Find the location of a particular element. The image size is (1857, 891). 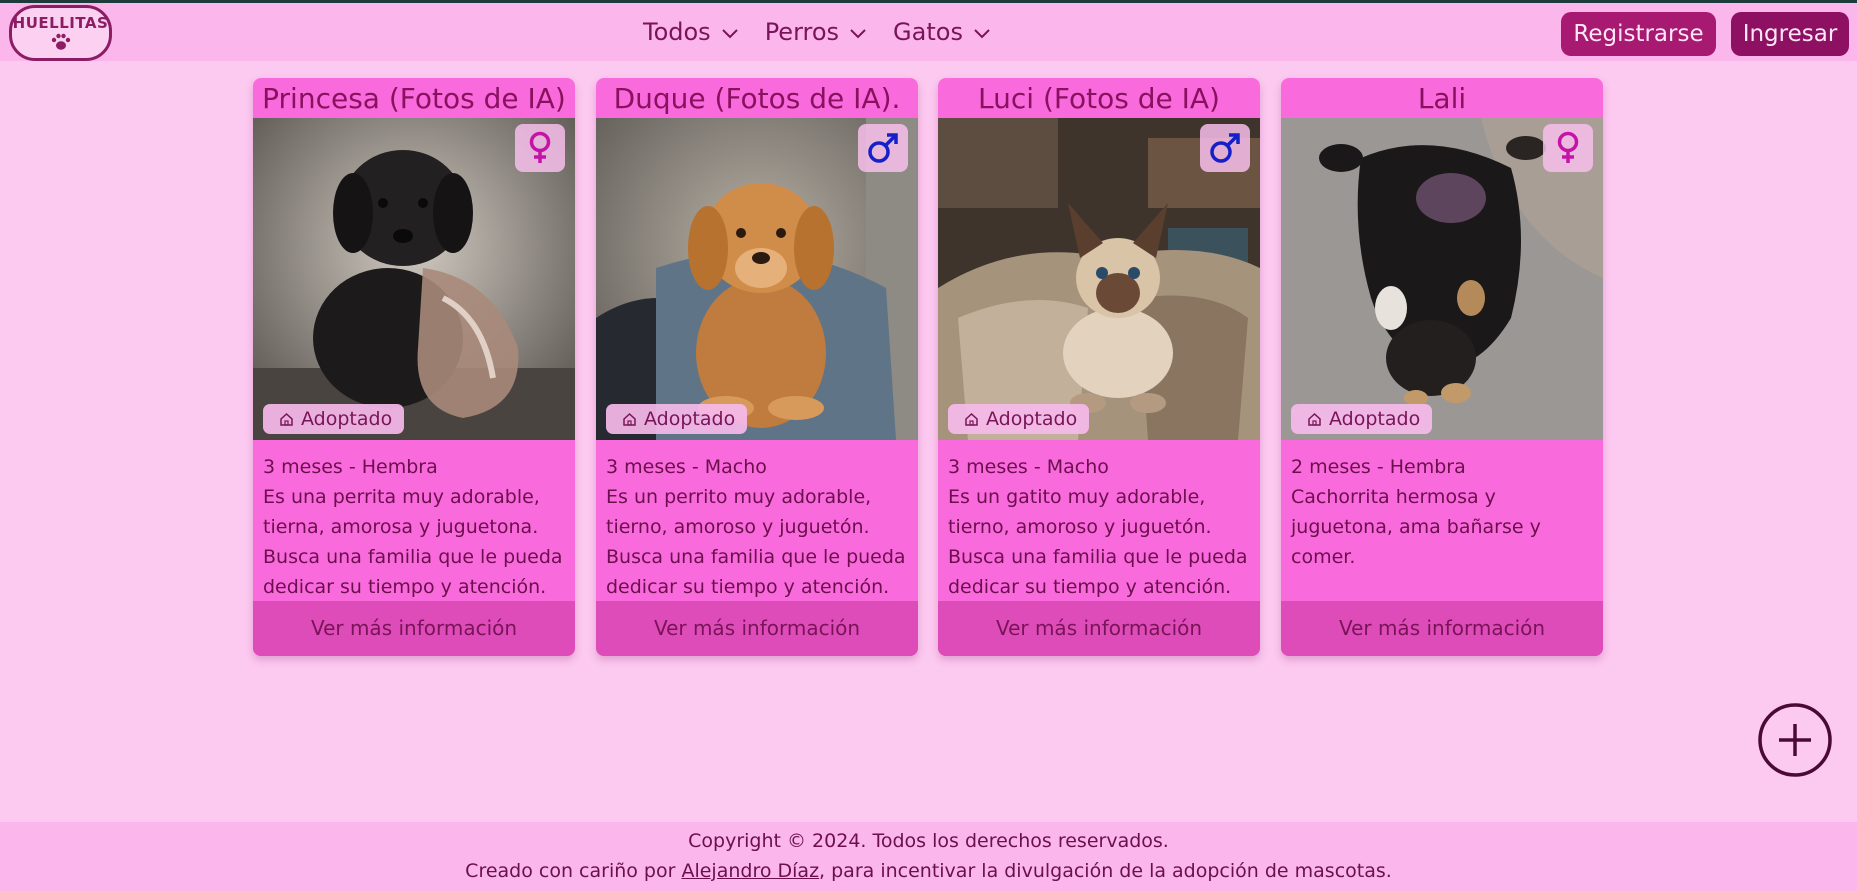

paw-icon is located at coordinates (60, 41).